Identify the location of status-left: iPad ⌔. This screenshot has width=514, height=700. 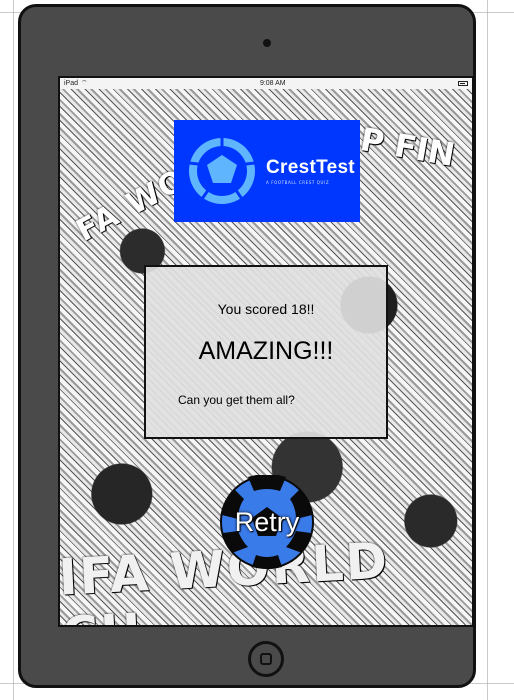
(76, 83).